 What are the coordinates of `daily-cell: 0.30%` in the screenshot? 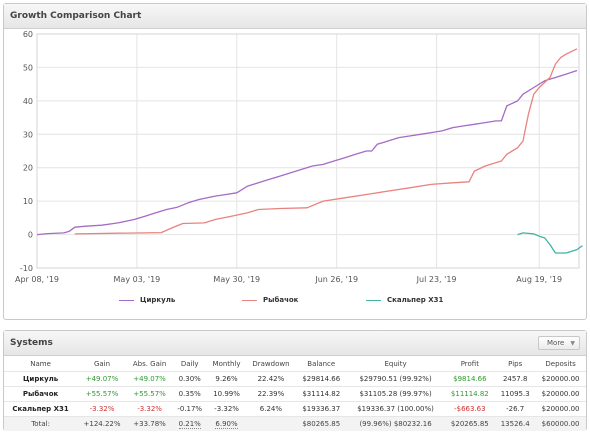 It's located at (190, 379).